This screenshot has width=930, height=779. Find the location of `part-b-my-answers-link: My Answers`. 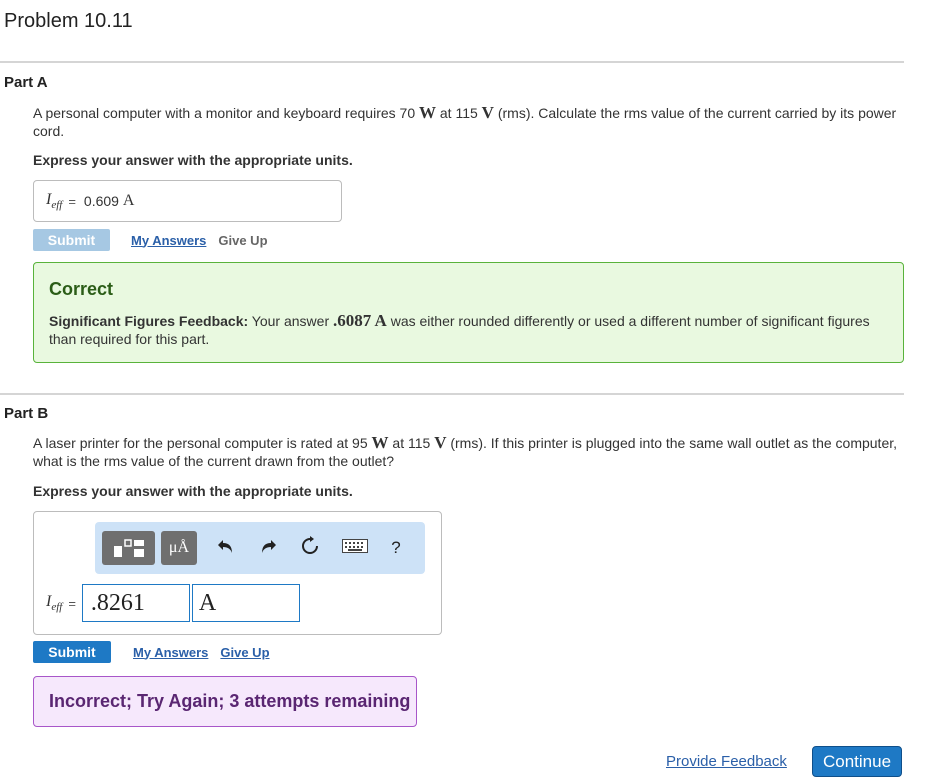

part-b-my-answers-link: My Answers is located at coordinates (170, 652).